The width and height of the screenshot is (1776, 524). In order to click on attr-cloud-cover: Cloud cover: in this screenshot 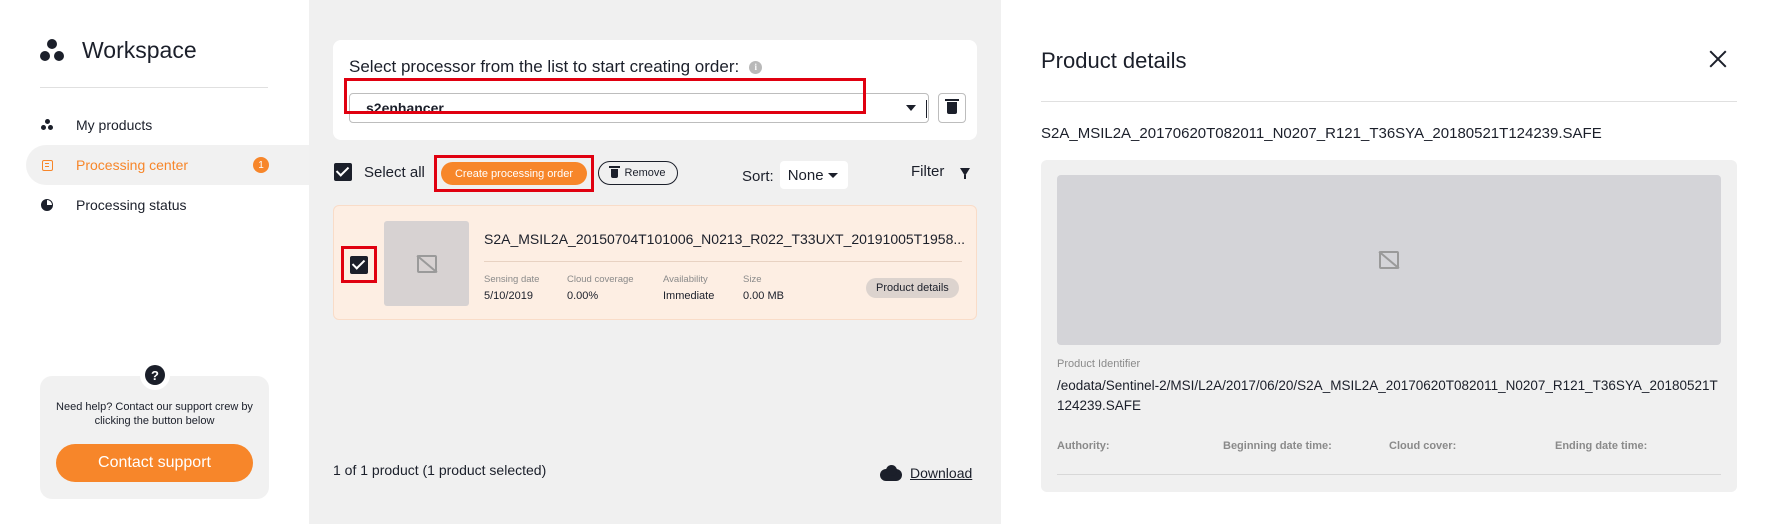, I will do `click(1423, 446)`.